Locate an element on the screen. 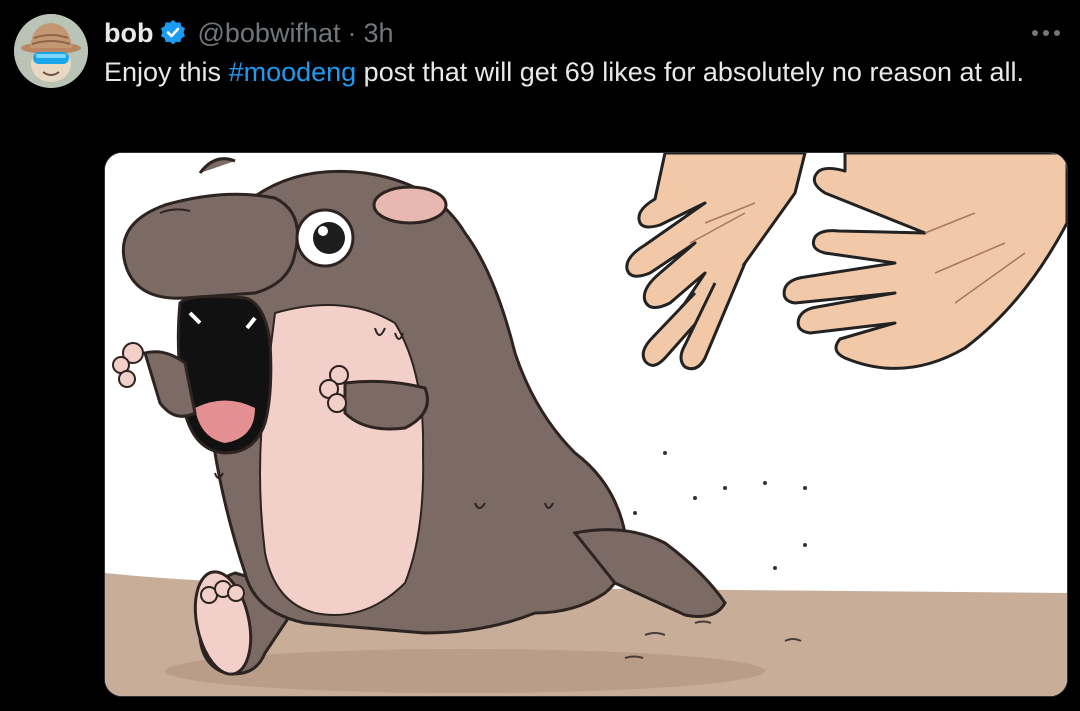  author-handle: @bobwifhat is located at coordinates (268, 33).